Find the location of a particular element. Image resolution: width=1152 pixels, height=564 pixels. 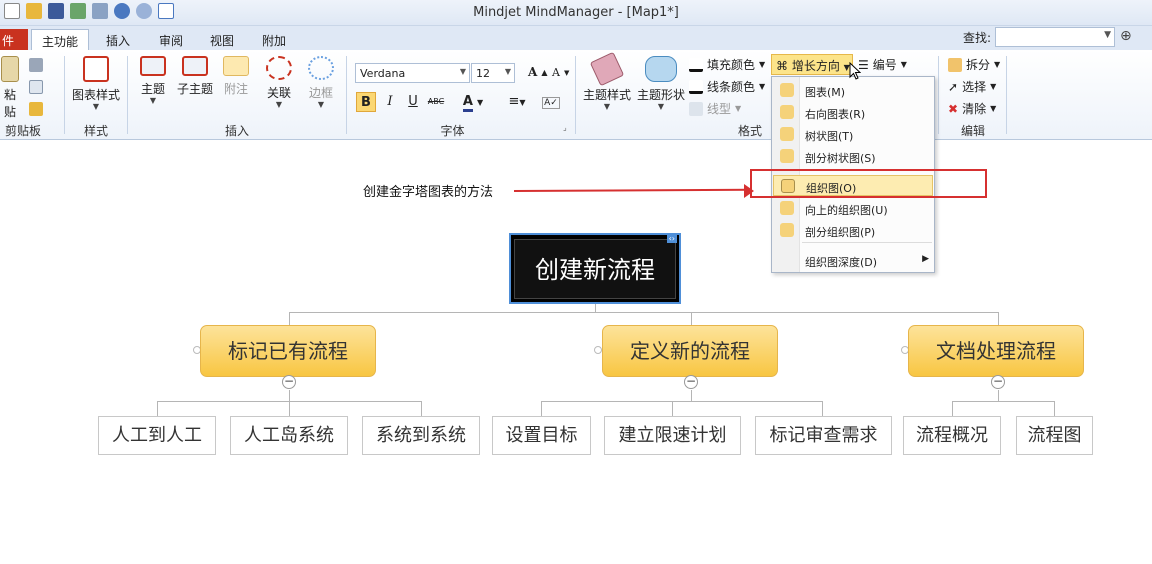

menu-separator is located at coordinates (867, 242).